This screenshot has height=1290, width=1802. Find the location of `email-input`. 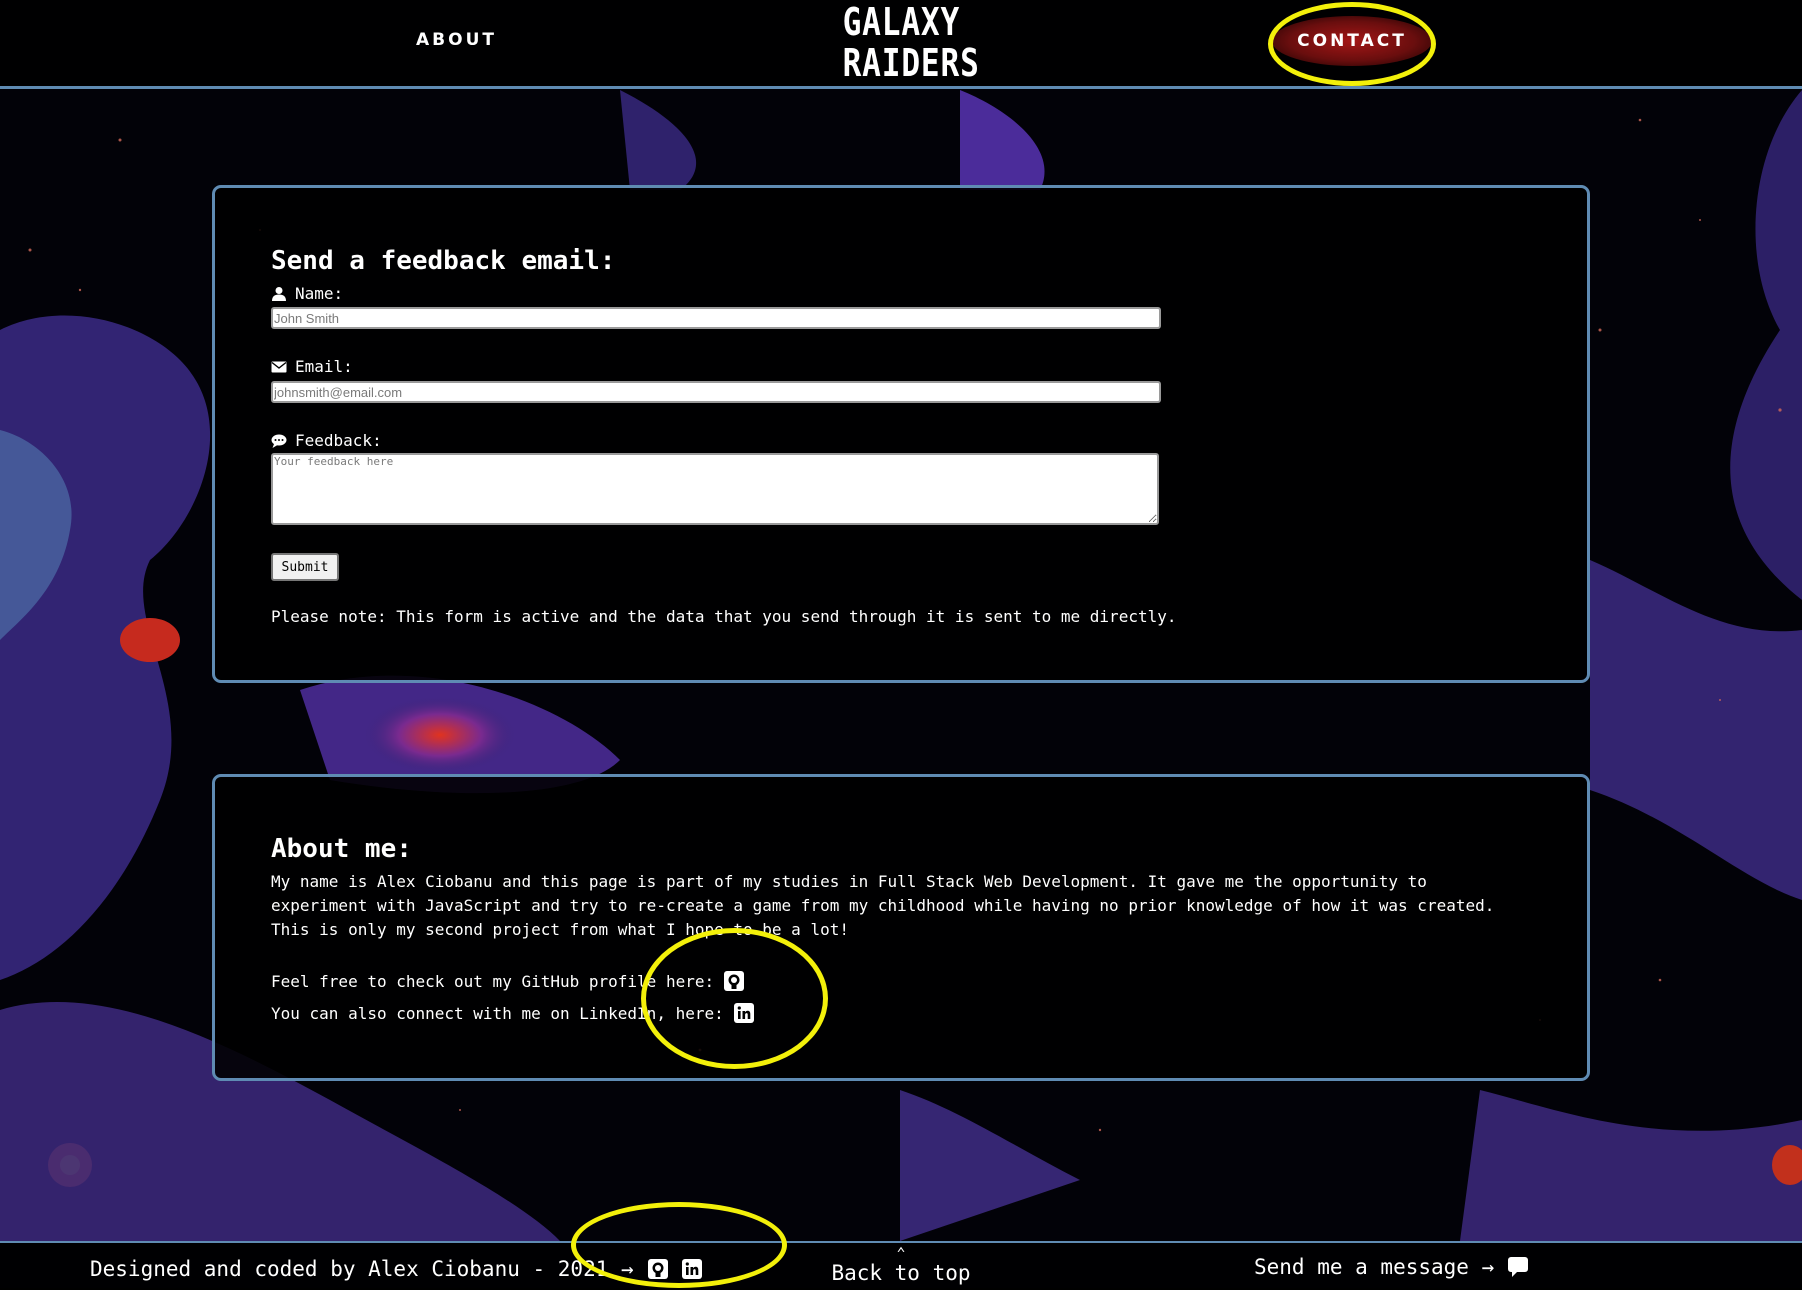

email-input is located at coordinates (716, 392).